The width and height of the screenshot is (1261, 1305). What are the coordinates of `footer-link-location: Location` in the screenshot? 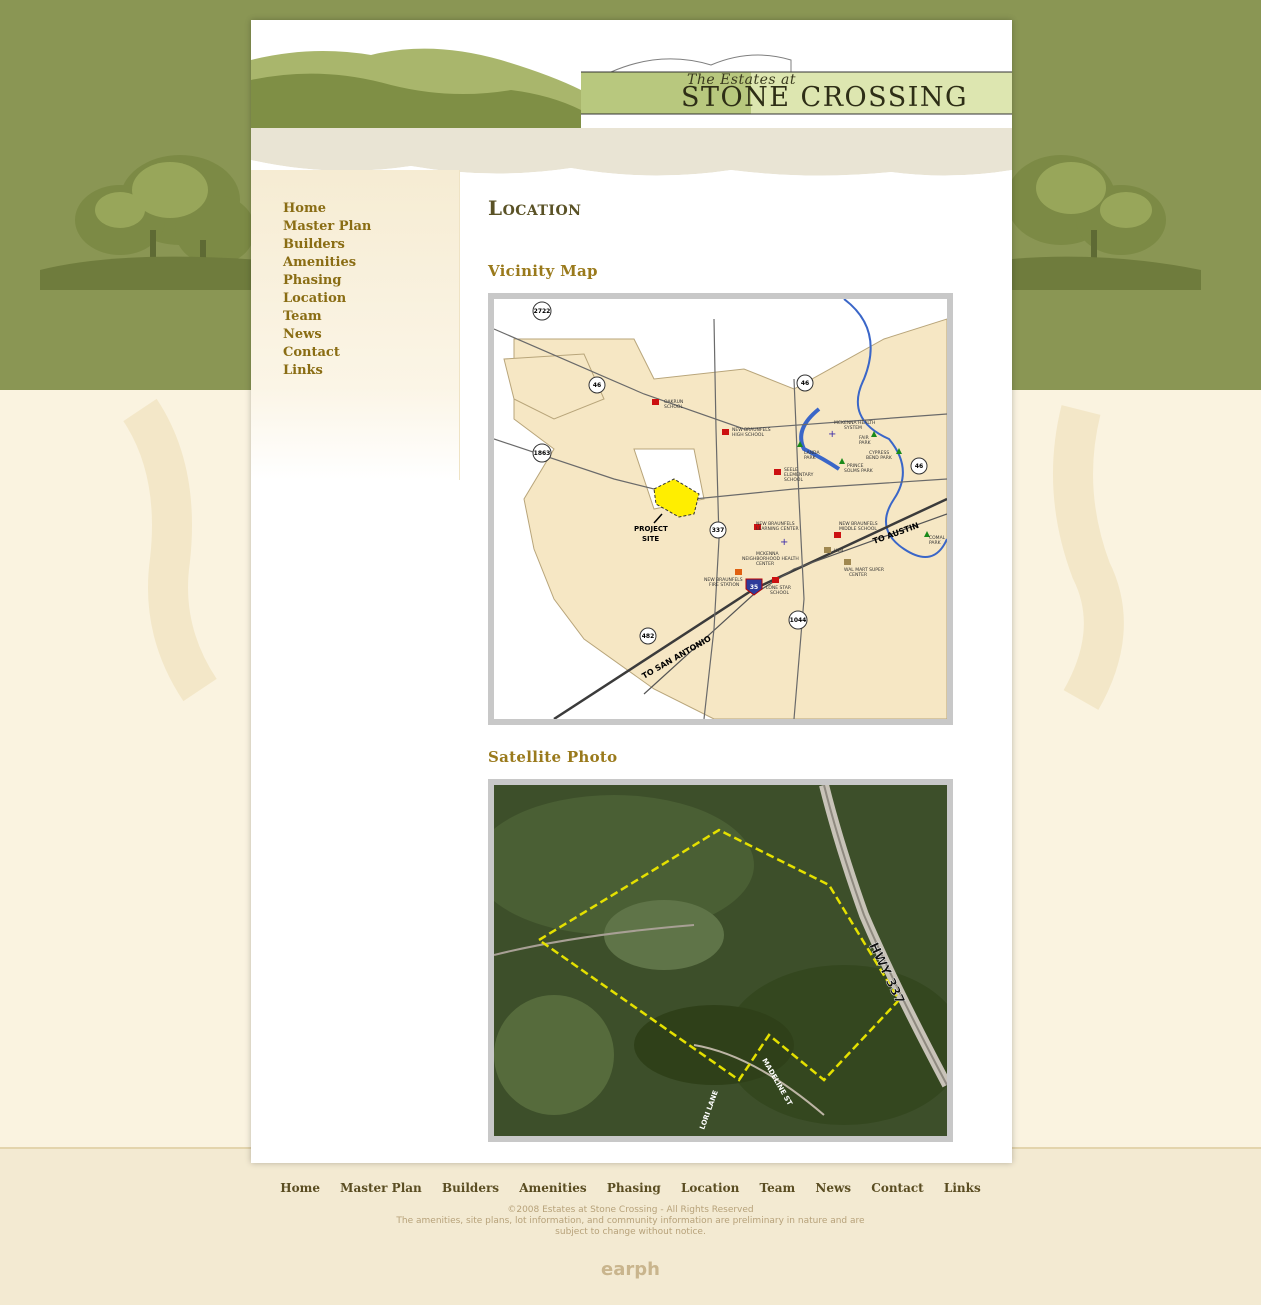 It's located at (710, 1188).